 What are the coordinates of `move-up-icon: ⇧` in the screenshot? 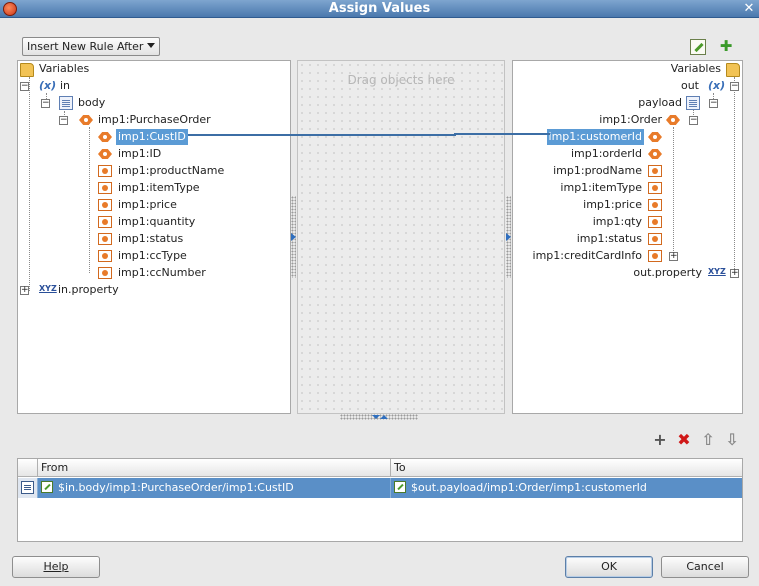 It's located at (708, 440).